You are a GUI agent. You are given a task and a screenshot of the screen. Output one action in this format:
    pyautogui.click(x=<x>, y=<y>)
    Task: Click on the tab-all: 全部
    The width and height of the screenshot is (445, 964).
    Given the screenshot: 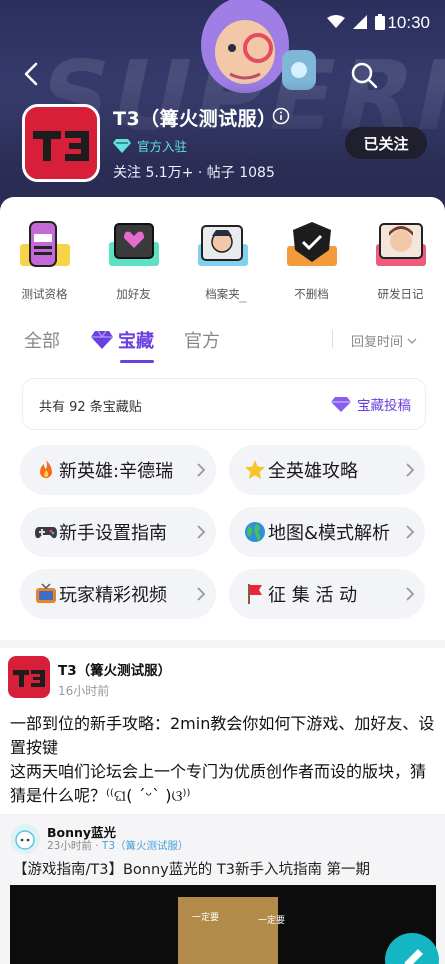 What is the action you would take?
    pyautogui.click(x=42, y=340)
    